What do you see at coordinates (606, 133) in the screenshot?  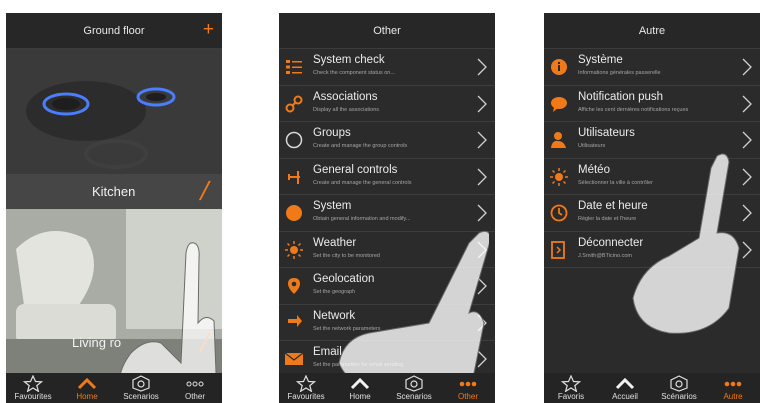 I see `menu-item-label: Utilisateurs` at bounding box center [606, 133].